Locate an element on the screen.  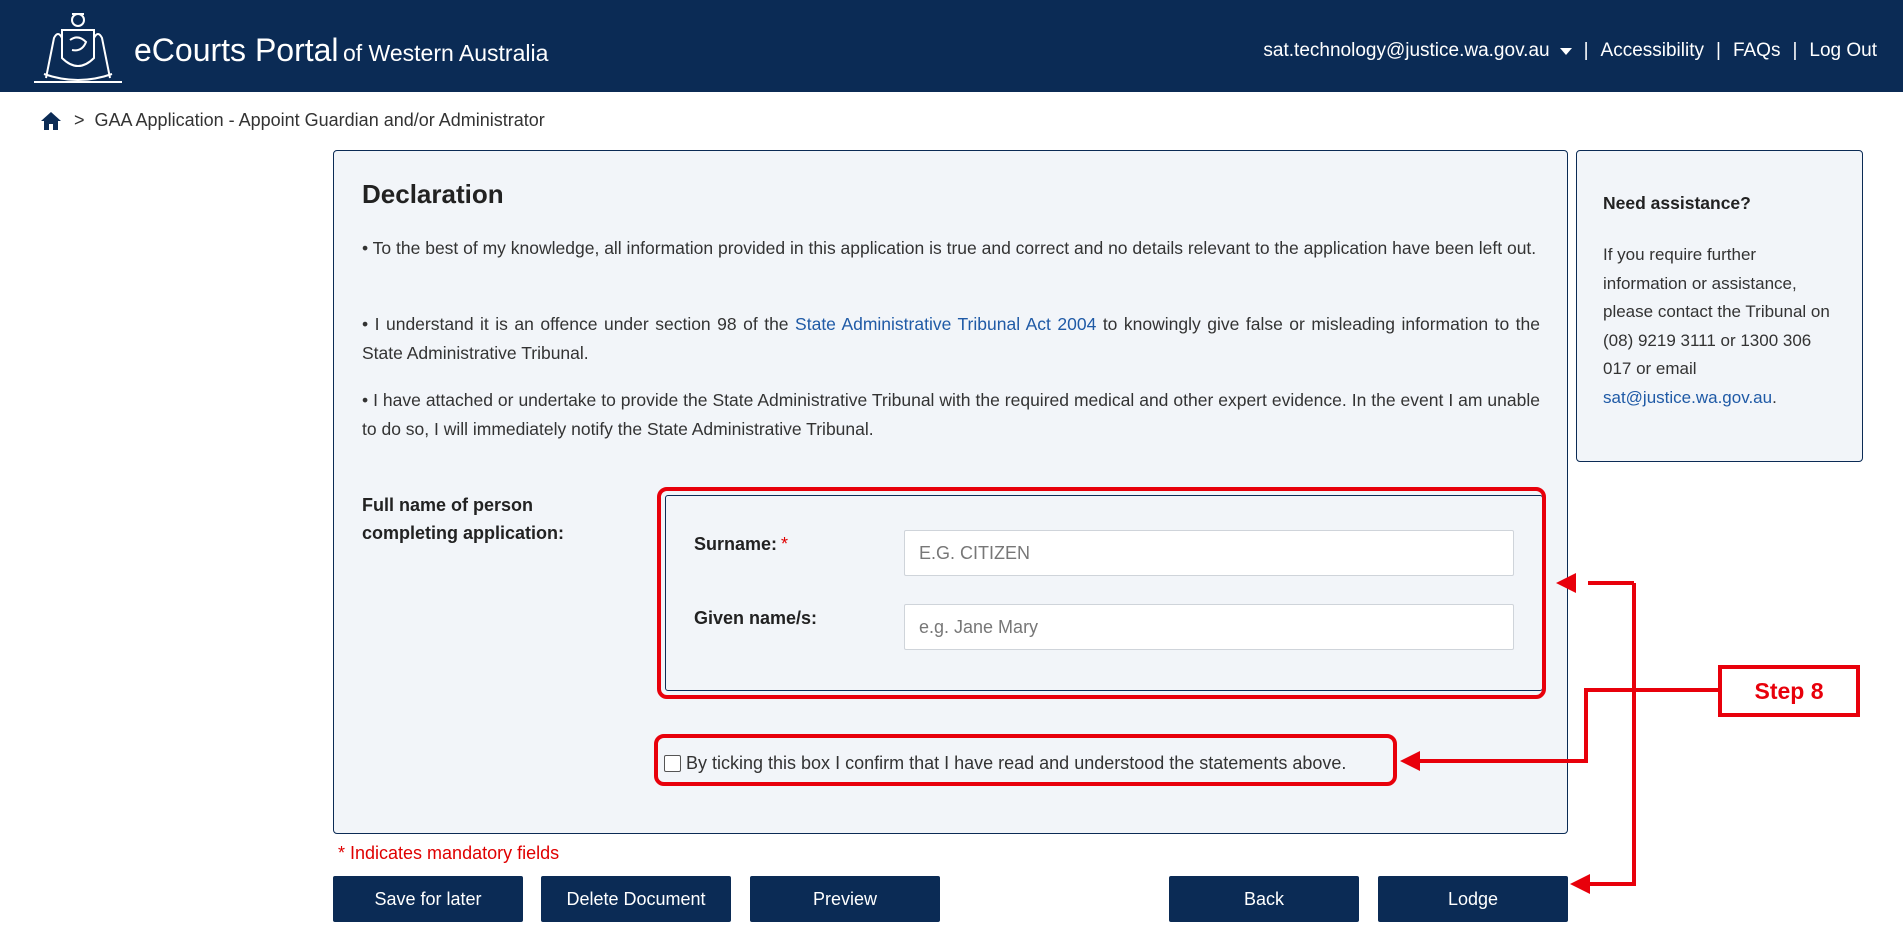
name-fields-panel: Surname:* Given name/s: is located at coordinates (1104, 593).